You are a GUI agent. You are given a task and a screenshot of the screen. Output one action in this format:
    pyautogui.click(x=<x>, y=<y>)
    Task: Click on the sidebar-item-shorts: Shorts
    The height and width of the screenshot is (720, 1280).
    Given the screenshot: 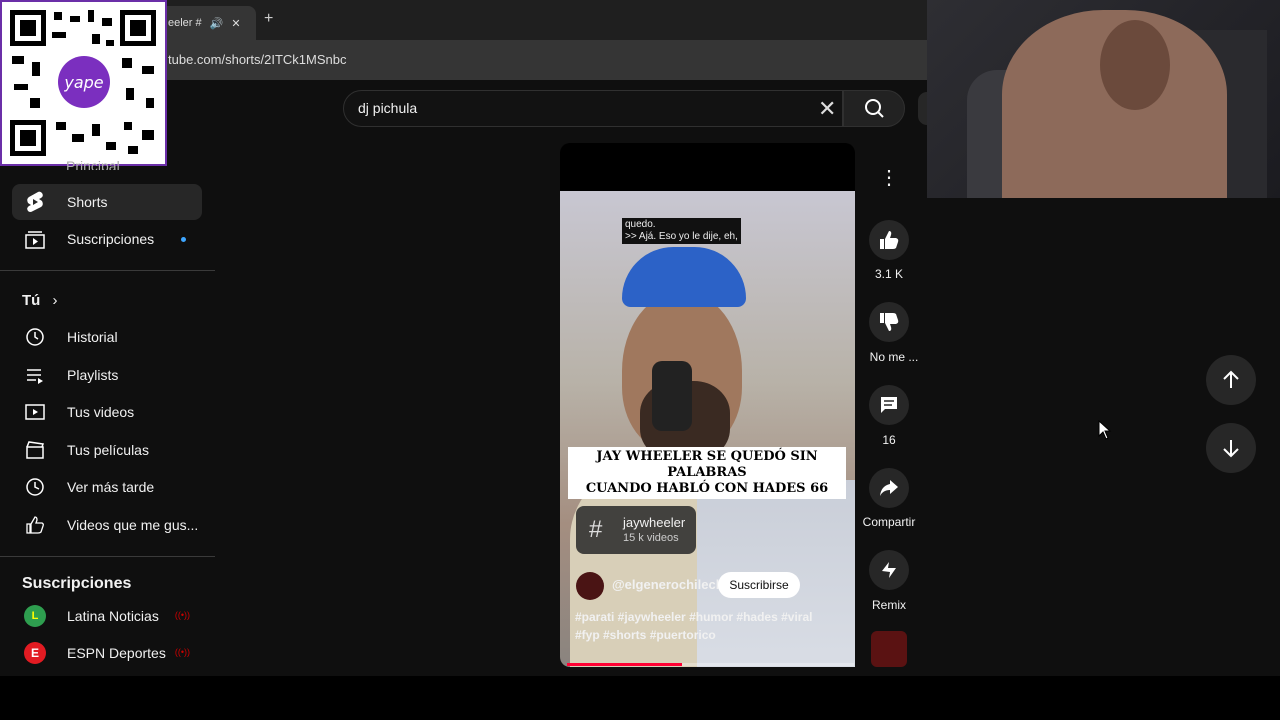 What is the action you would take?
    pyautogui.click(x=107, y=202)
    